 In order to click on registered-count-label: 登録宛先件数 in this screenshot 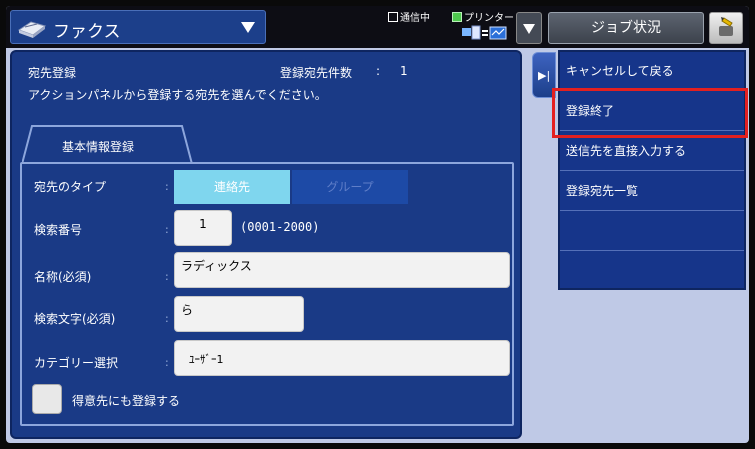, I will do `click(316, 73)`.